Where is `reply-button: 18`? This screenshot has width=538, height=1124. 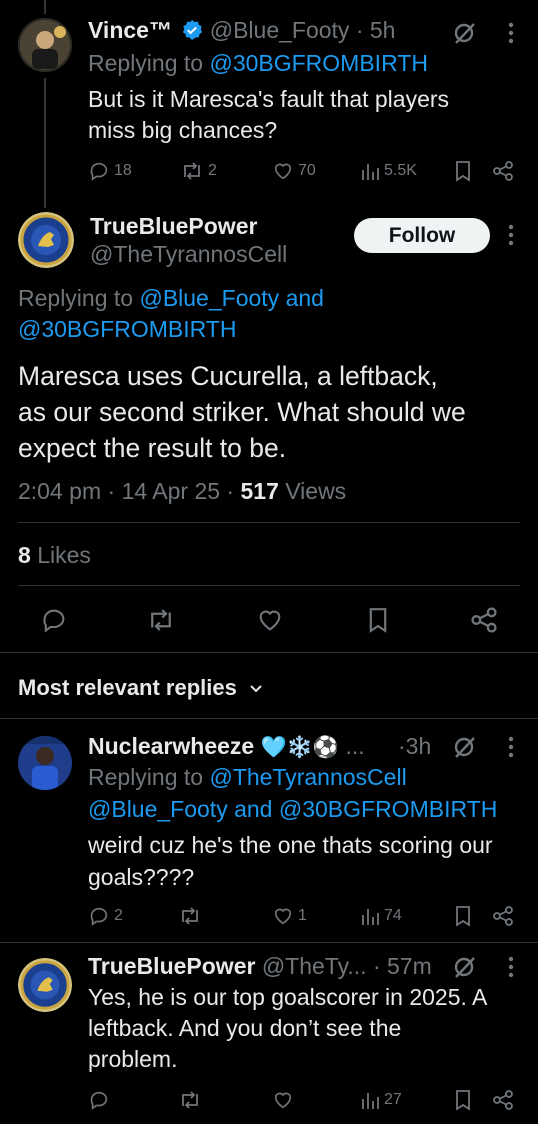 reply-button: 18 is located at coordinates (110, 171).